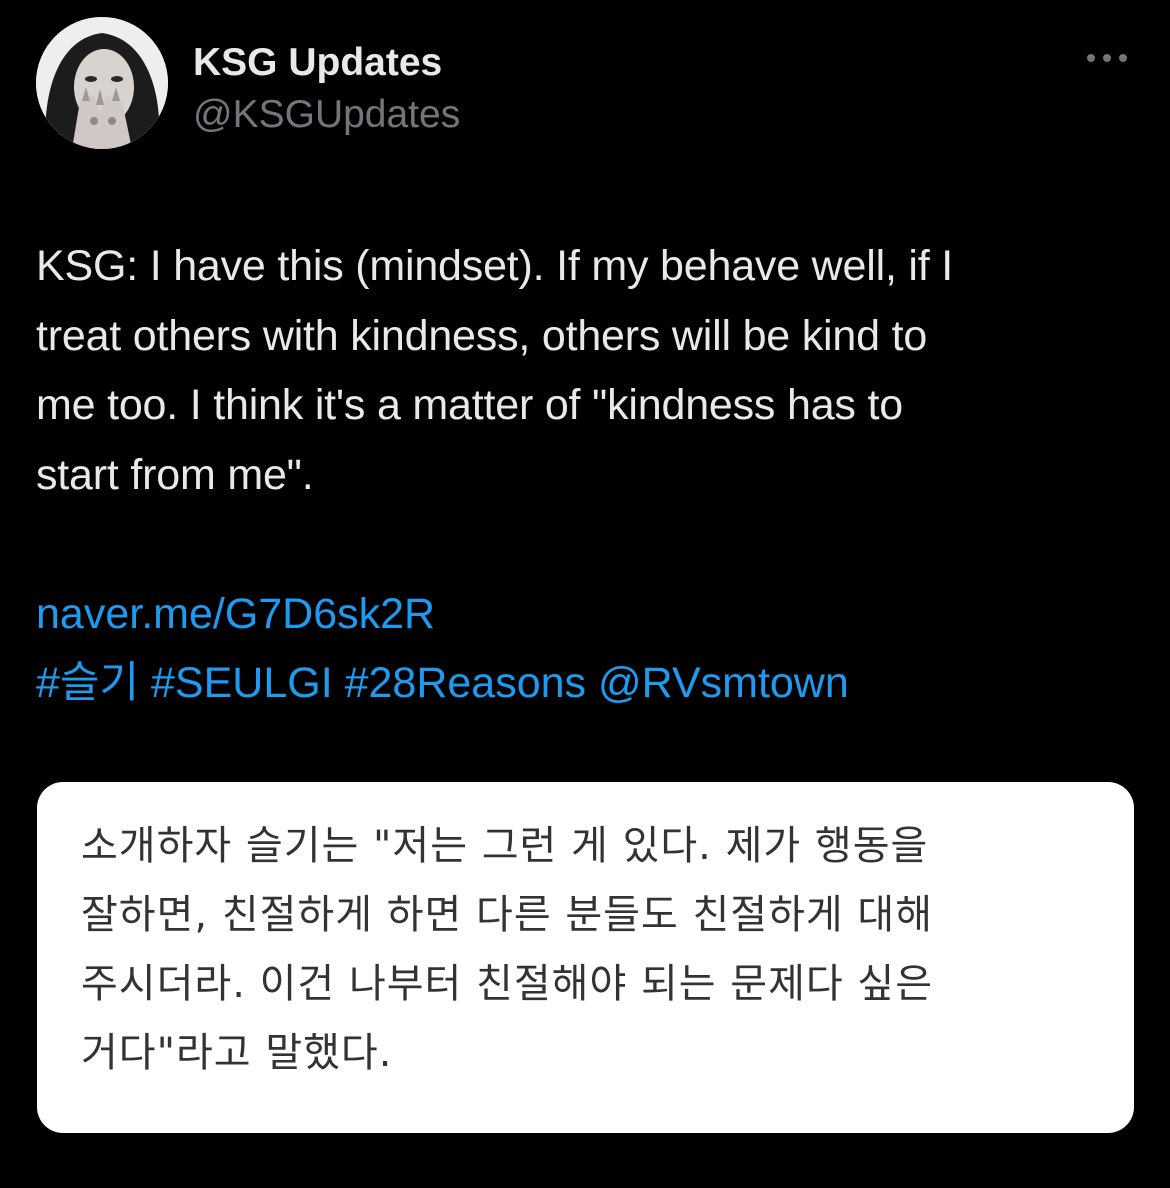  What do you see at coordinates (235, 614) in the screenshot?
I see `url-link: naver.me/G7D6sk2R` at bounding box center [235, 614].